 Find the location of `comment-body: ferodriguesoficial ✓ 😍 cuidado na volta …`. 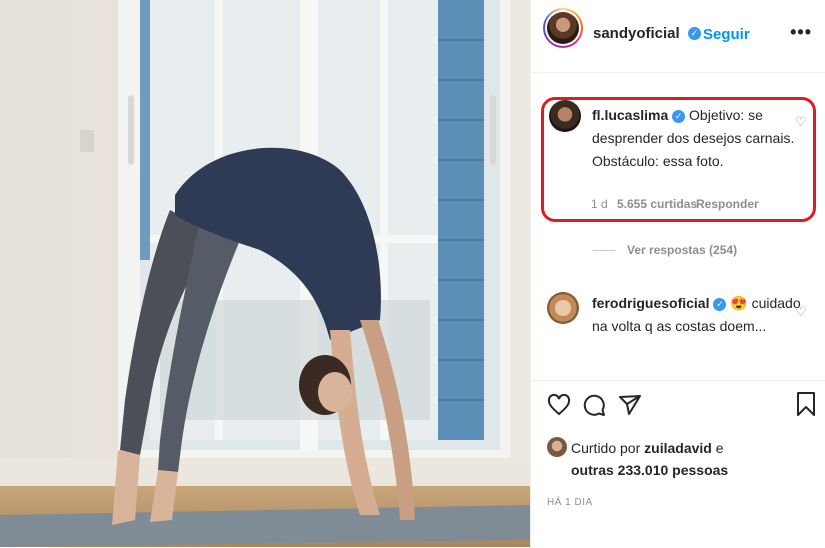

comment-body: ferodriguesoficial ✓ 😍 cuidado na volta … is located at coordinates (697, 315).